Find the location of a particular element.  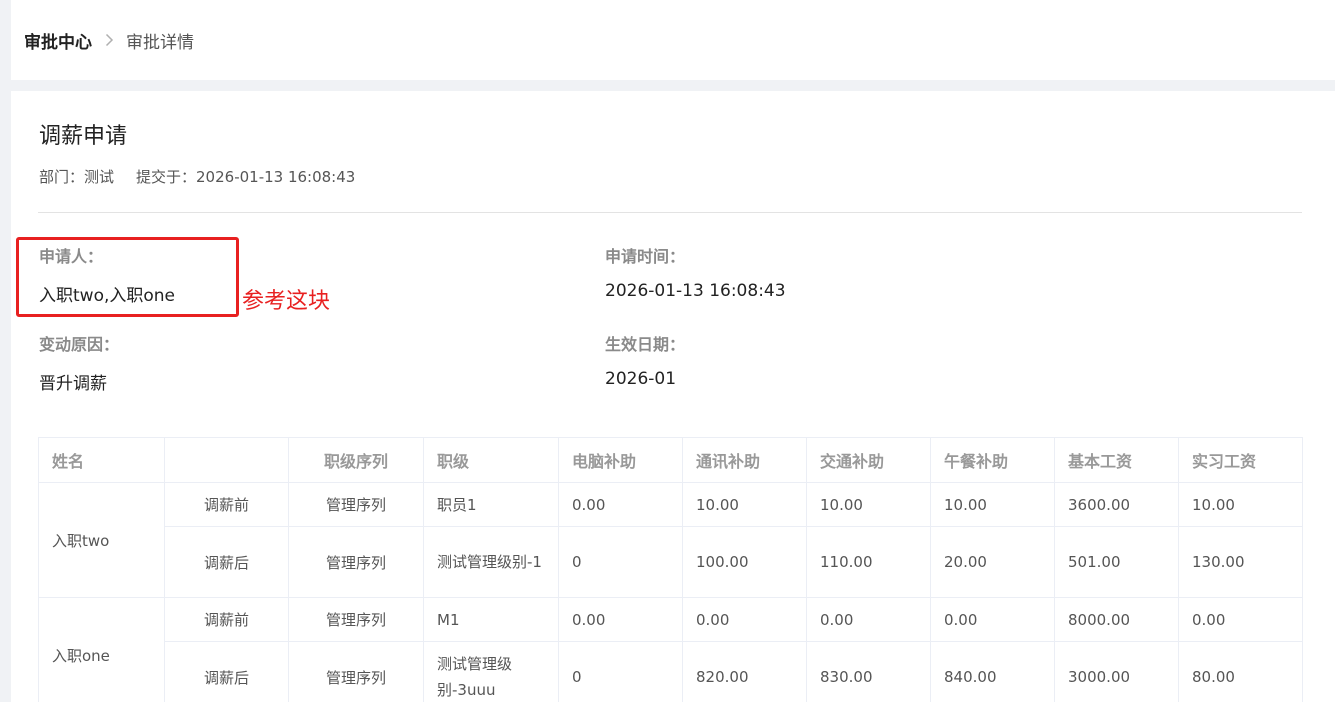

header-base-salary: 基本工资 is located at coordinates (1116, 460).